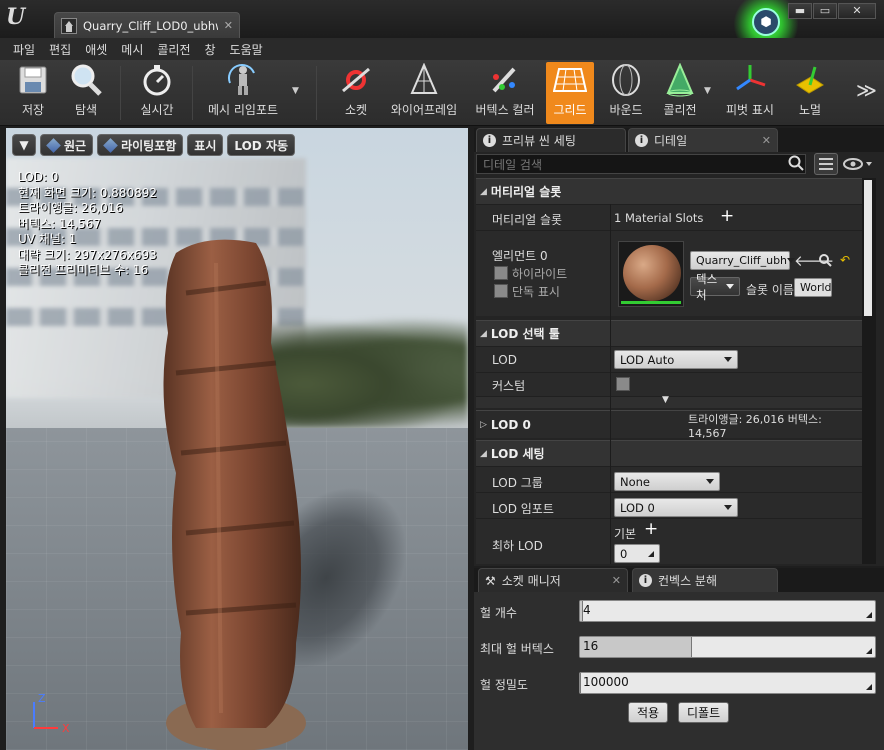  Describe the element at coordinates (651, 553) in the screenshot. I see `spin-corner-icon` at that location.